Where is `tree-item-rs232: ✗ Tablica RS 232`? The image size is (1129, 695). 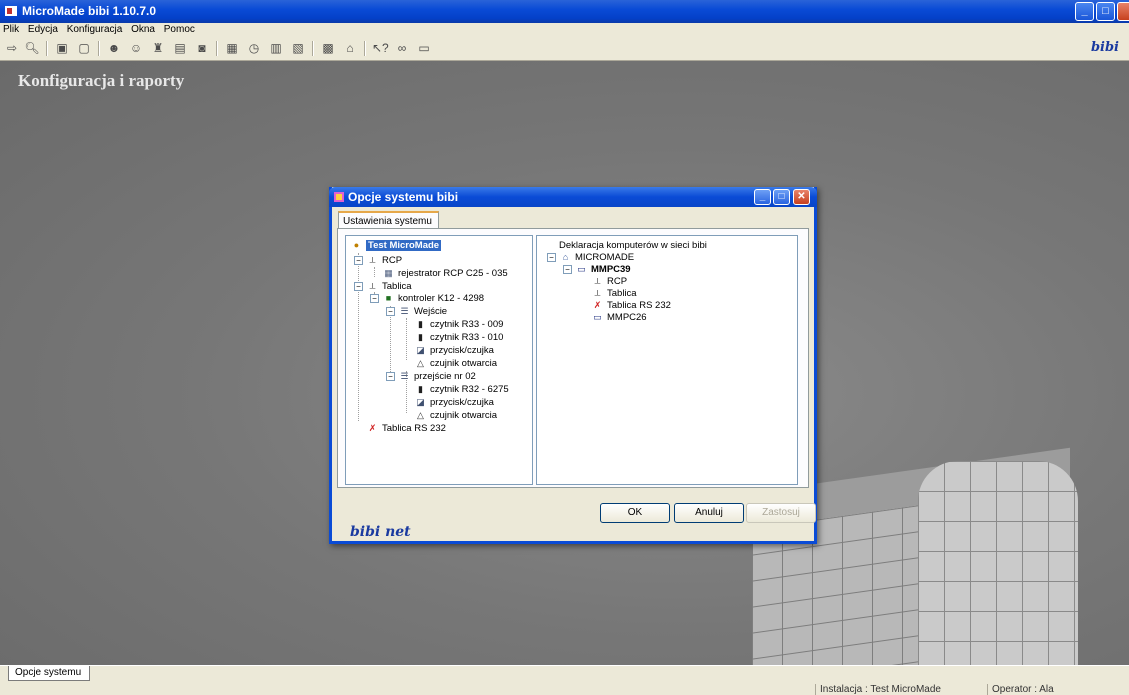
tree-item-rs232: ✗ Tablica RS 232 is located at coordinates (406, 428).